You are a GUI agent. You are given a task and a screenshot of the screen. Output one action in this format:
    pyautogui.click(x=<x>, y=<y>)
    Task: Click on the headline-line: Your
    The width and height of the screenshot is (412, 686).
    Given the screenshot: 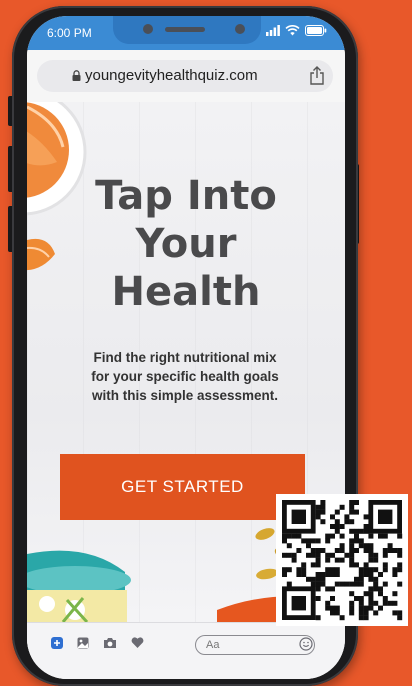 What is the action you would take?
    pyautogui.click(x=186, y=244)
    